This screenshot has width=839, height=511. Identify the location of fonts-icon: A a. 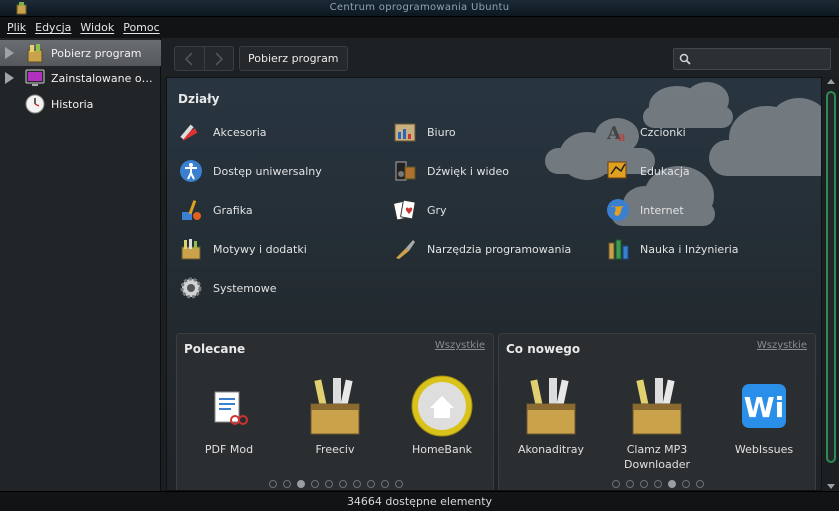
(615, 133).